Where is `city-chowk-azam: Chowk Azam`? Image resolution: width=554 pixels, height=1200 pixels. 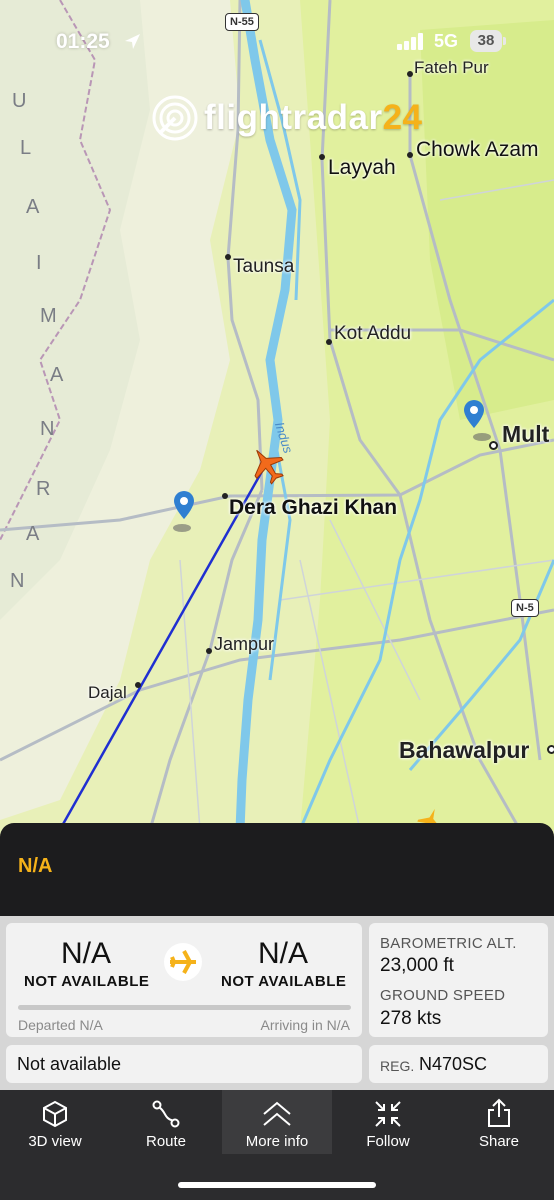 city-chowk-azam: Chowk Azam is located at coordinates (477, 149).